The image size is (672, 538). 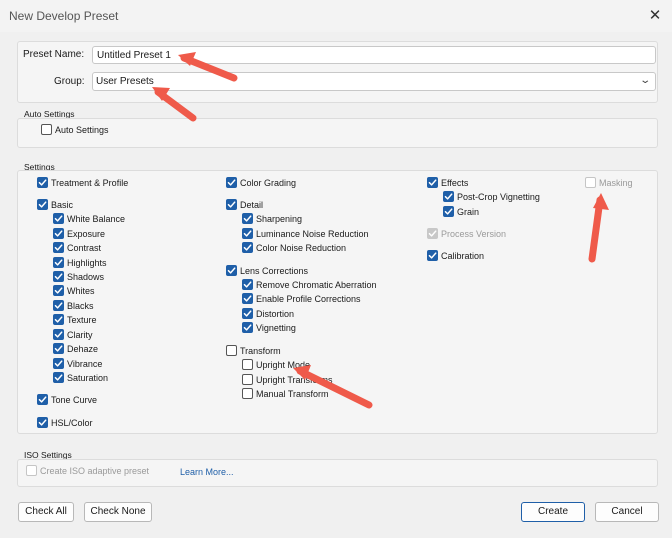 What do you see at coordinates (596, 229) in the screenshot?
I see `arrow-masking` at bounding box center [596, 229].